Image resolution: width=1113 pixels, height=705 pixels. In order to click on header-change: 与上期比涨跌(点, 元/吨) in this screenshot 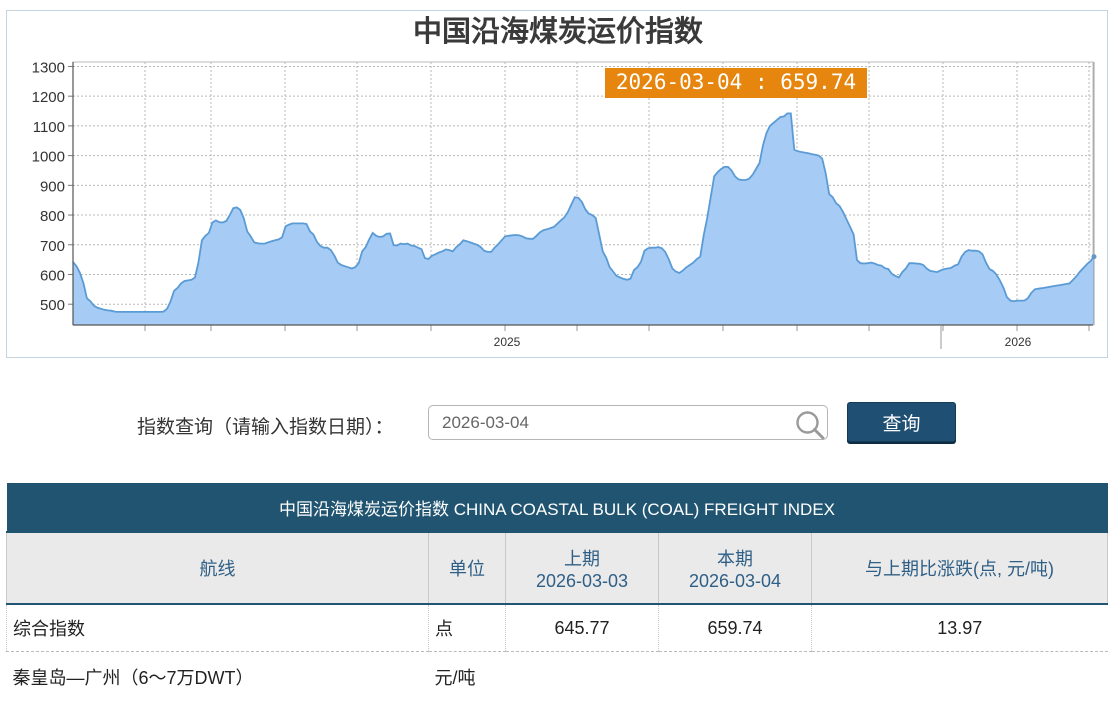, I will do `click(960, 568)`.